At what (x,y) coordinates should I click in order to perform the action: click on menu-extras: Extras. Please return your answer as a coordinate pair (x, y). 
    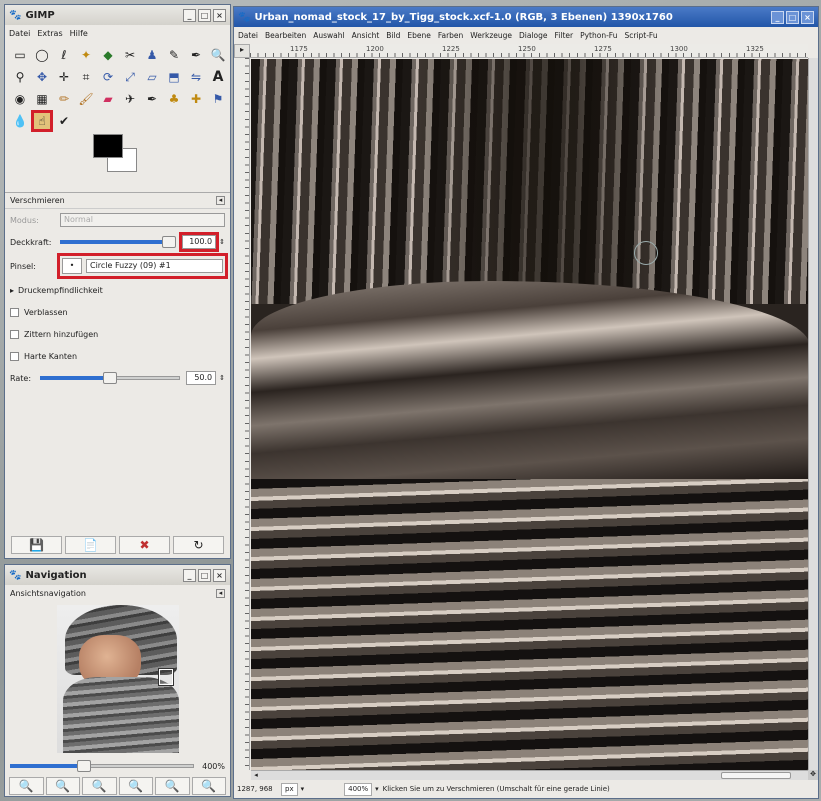
    Looking at the image, I should click on (49, 33).